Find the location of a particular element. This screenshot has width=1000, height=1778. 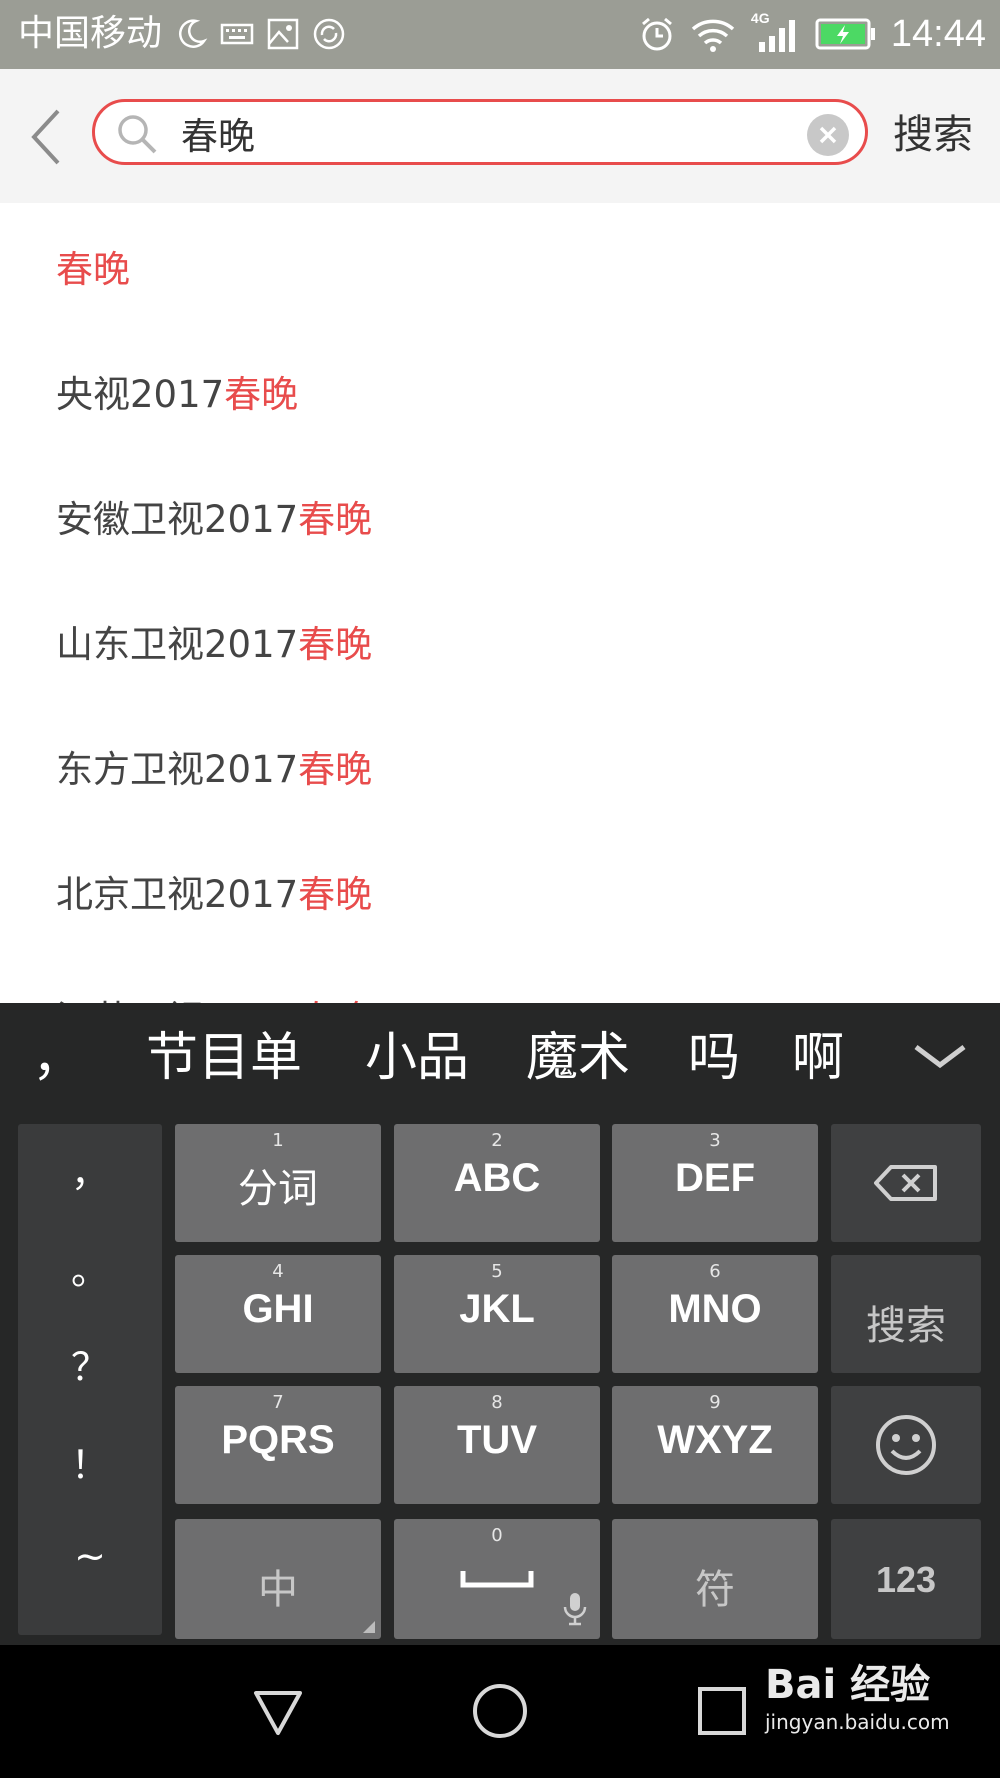

punctuation-key: ~ is located at coordinates (90, 1556).